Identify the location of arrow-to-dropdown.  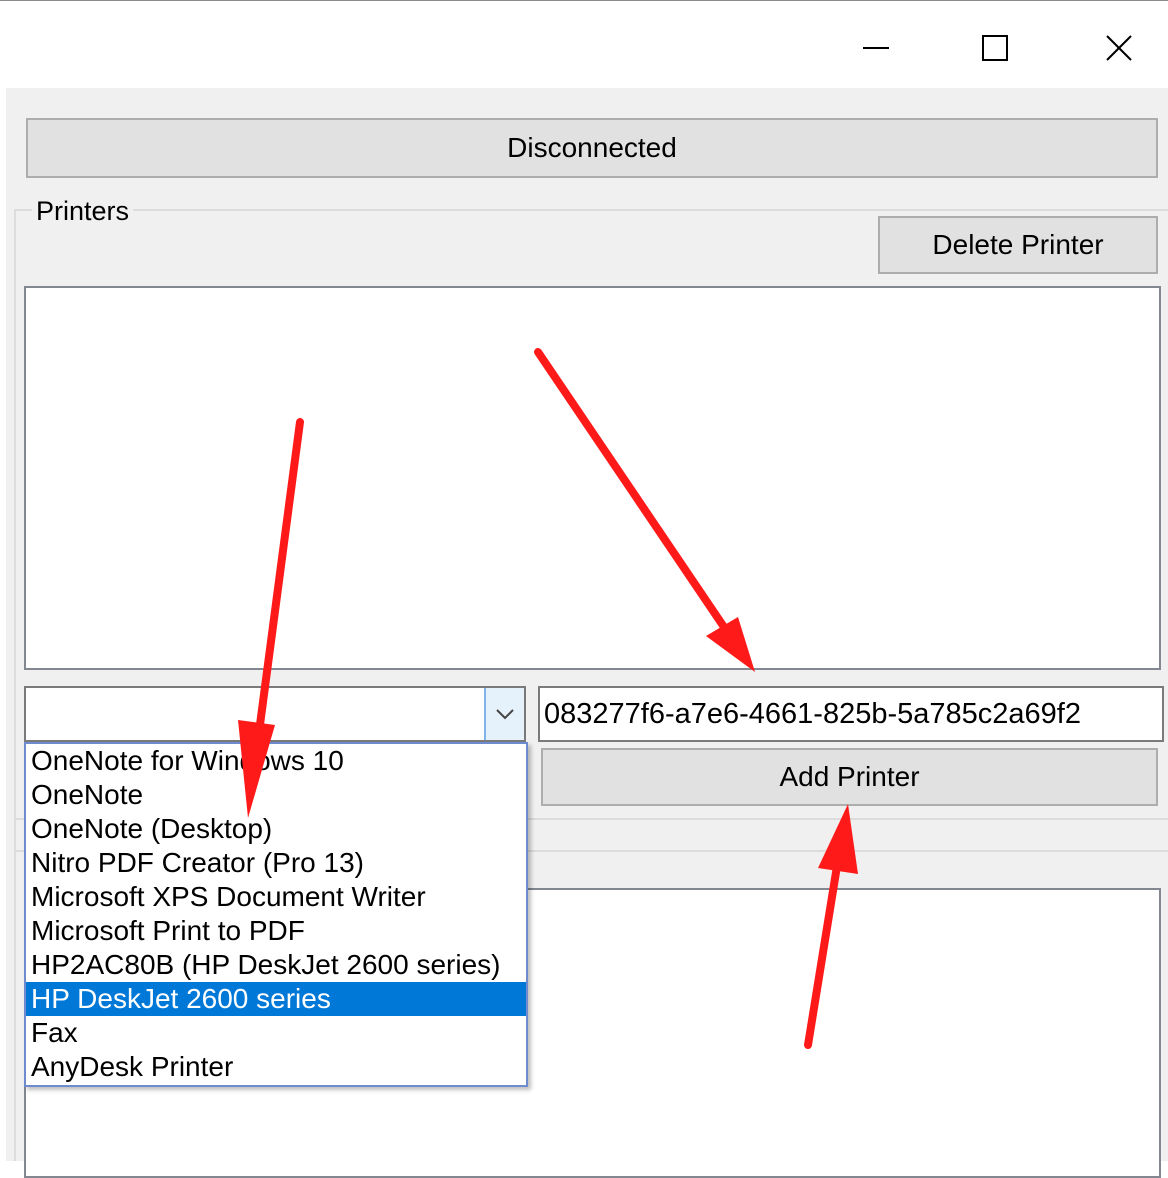
(271, 618).